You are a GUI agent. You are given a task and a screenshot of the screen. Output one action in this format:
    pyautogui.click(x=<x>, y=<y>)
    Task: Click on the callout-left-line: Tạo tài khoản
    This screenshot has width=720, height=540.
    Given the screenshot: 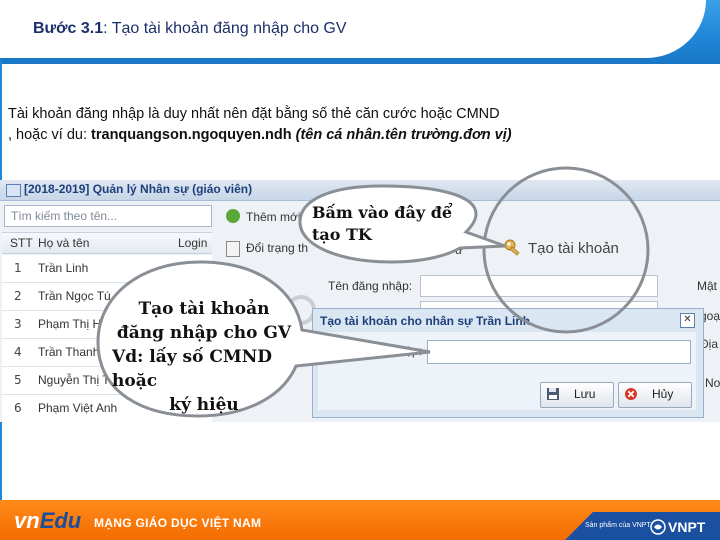 What is the action you would take?
    pyautogui.click(x=204, y=309)
    